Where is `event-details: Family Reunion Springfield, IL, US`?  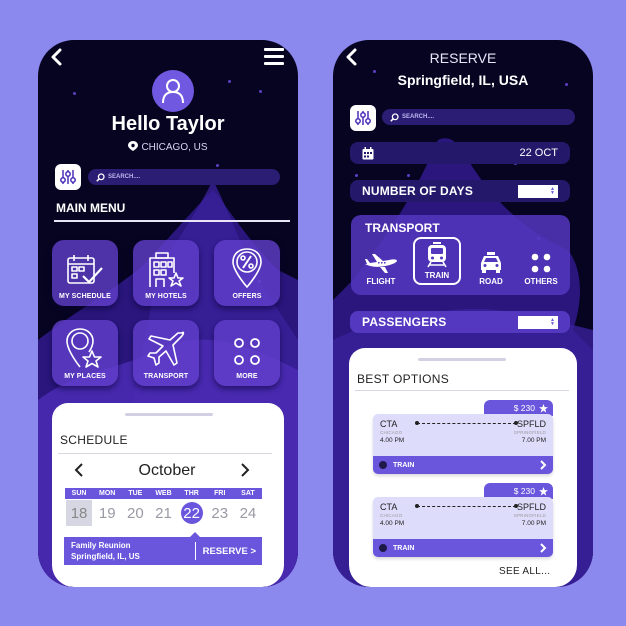
event-details: Family Reunion Springfield, IL, US is located at coordinates (129, 551).